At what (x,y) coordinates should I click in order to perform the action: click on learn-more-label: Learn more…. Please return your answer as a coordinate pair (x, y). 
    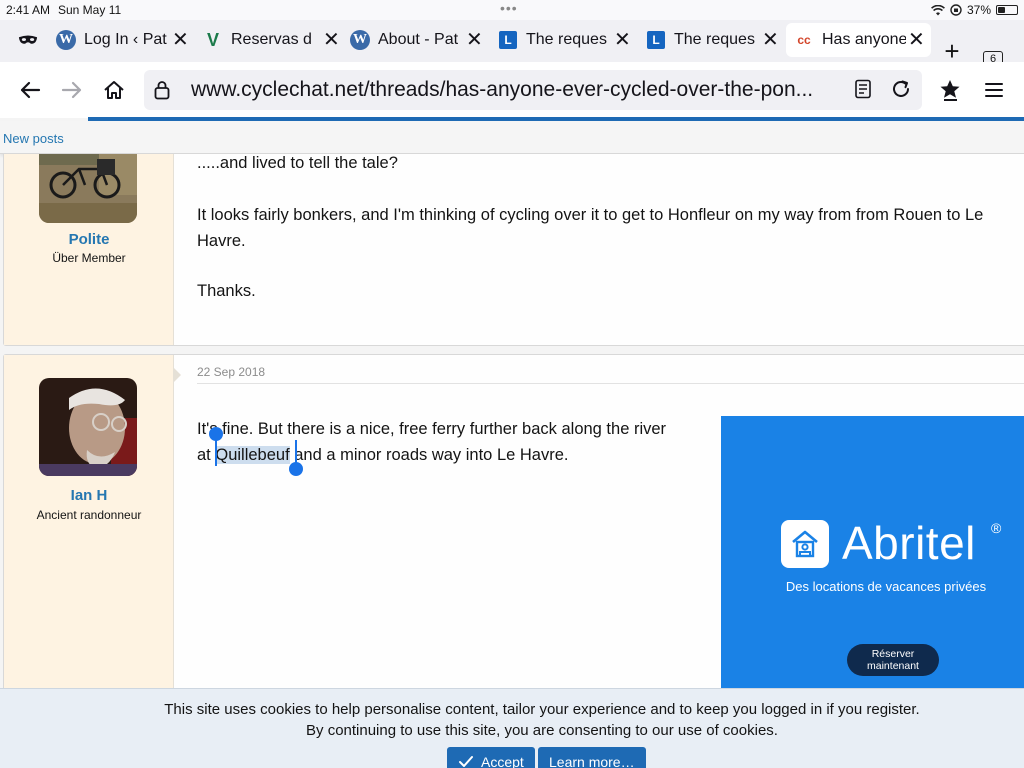
    Looking at the image, I should click on (592, 761).